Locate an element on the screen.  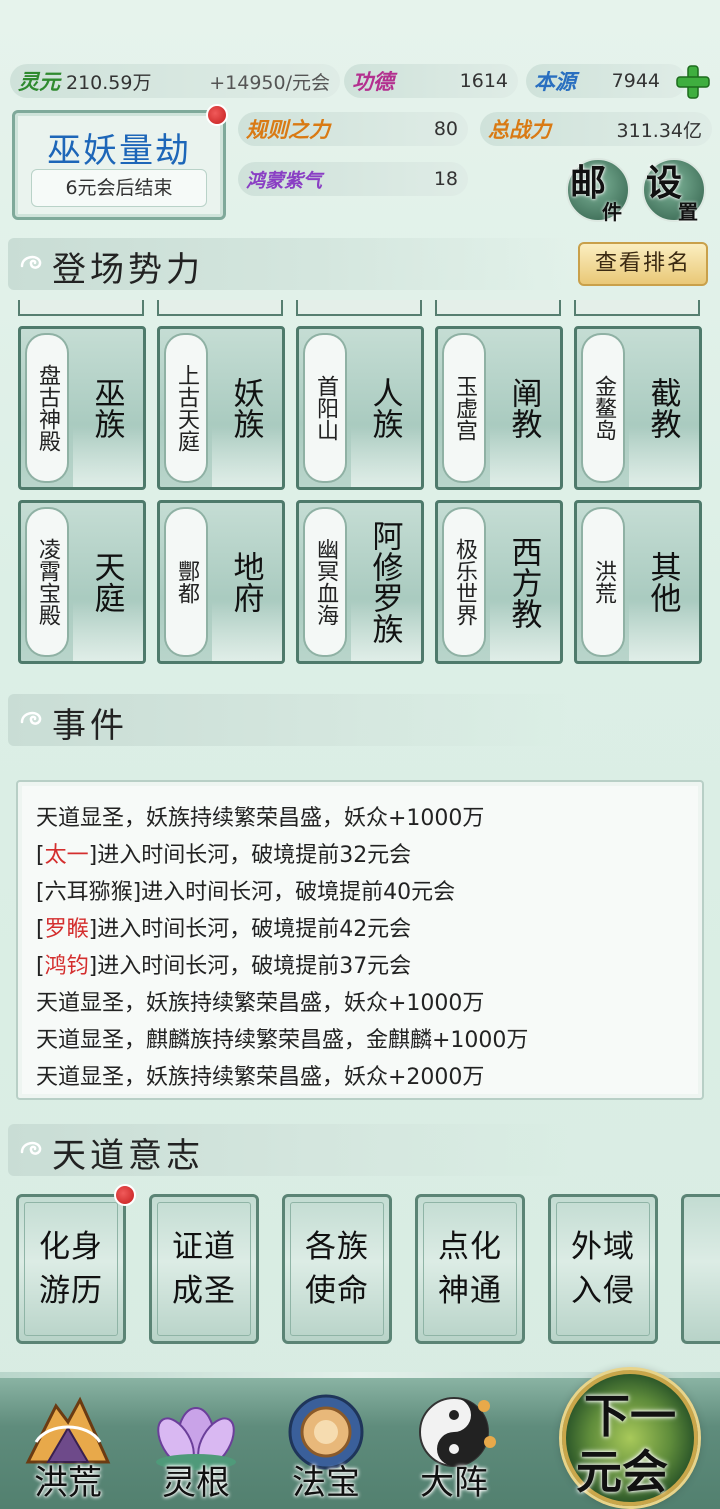
will-card-partial is located at coordinates (700, 1269).